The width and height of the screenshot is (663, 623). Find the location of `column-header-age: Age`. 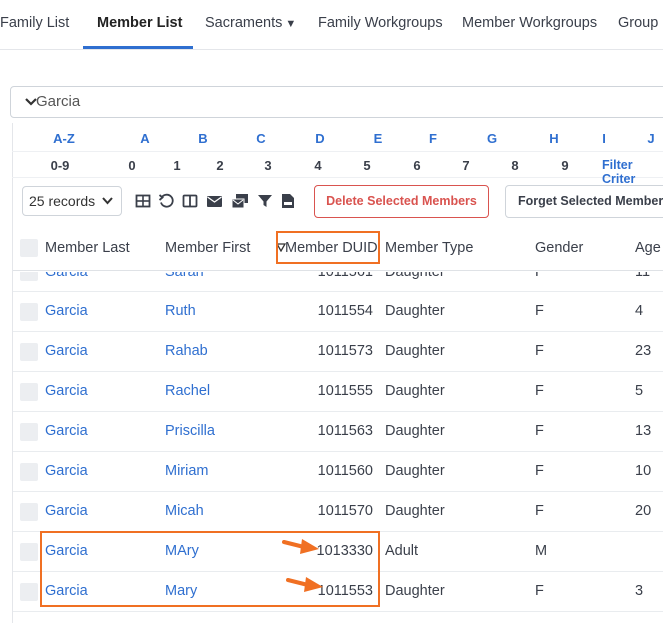

column-header-age: Age is located at coordinates (648, 248).